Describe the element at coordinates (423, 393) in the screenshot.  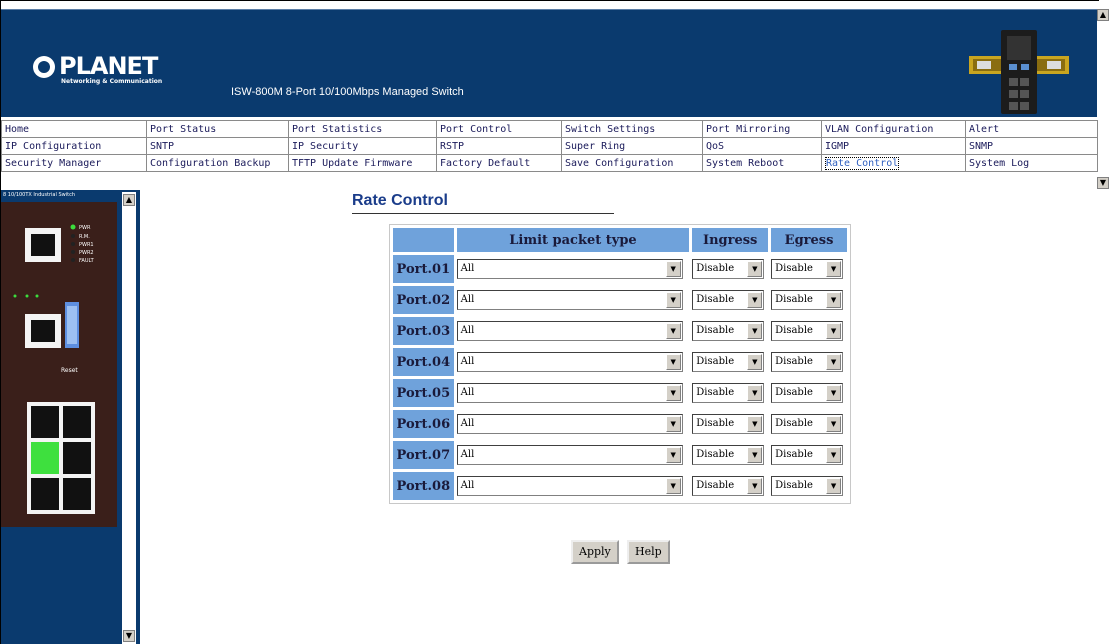
I see `port-label: Port.05` at that location.